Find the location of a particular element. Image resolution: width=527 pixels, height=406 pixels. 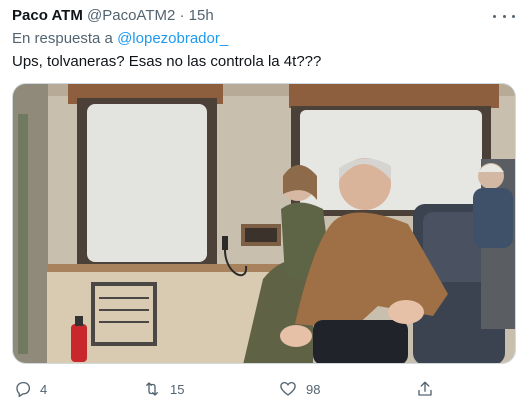

retweet-icon is located at coordinates (152, 389).